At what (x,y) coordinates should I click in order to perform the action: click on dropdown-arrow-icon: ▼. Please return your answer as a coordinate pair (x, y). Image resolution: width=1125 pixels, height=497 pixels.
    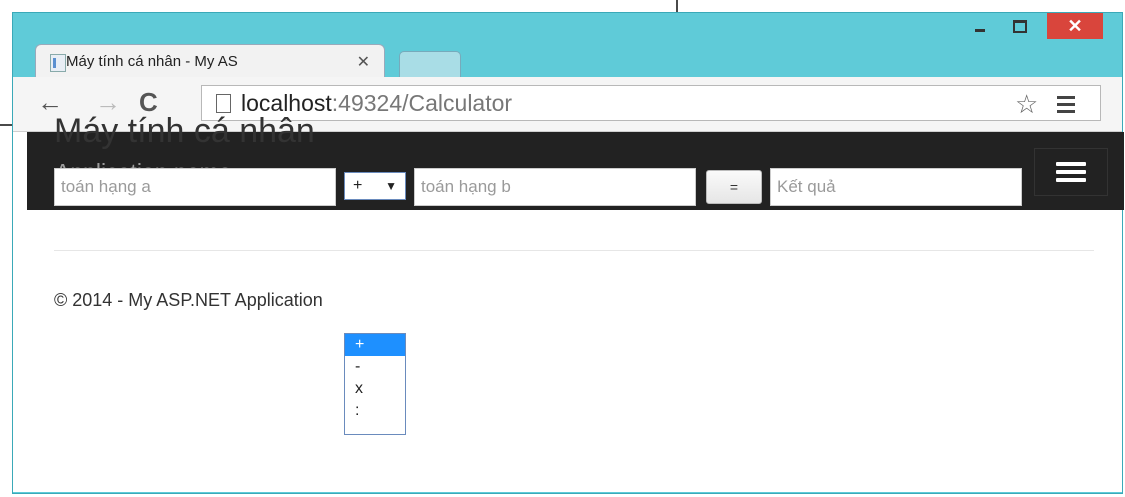
    Looking at the image, I should click on (391, 186).